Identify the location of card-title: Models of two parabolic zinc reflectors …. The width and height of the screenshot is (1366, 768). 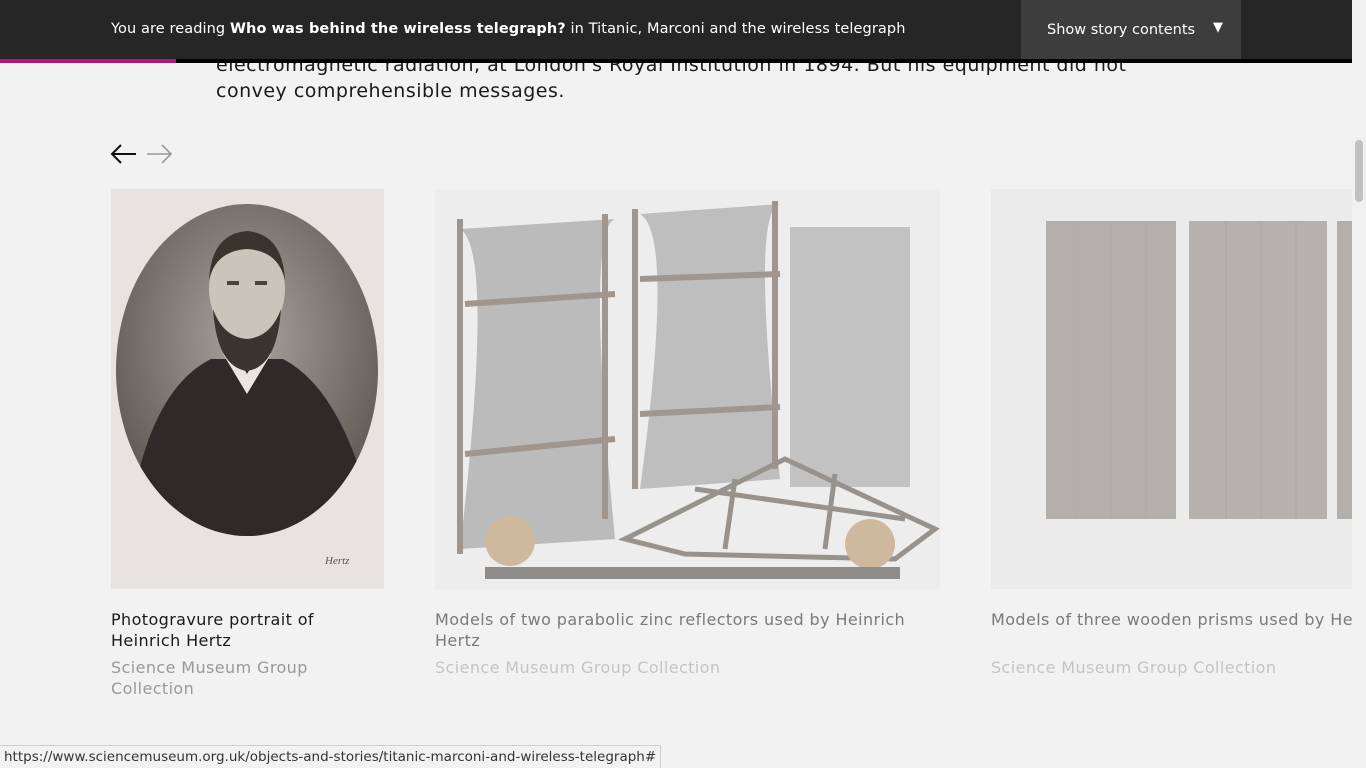
(687, 630).